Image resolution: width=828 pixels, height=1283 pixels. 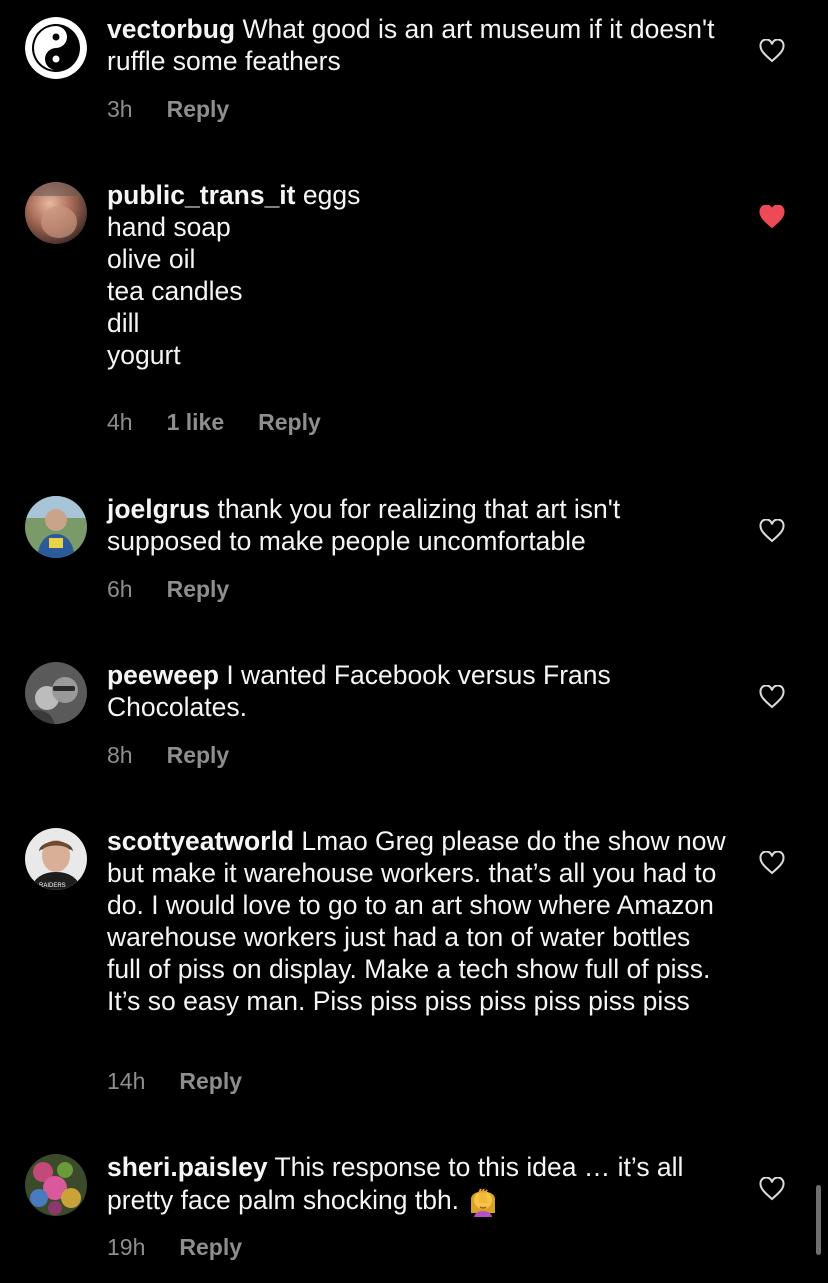 I want to click on comment-username: sheri.paisley, so click(x=187, y=1167).